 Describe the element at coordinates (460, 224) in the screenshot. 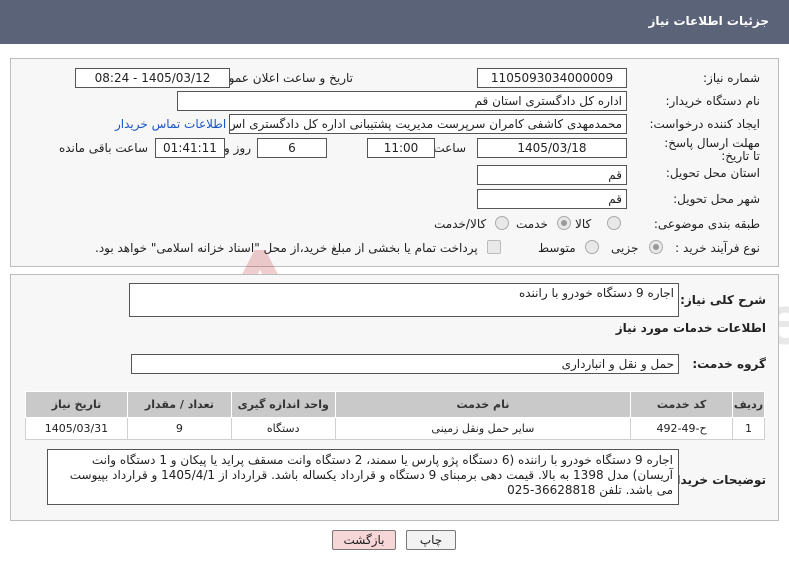

I see `category-option-both: کالا/خدمت` at that location.